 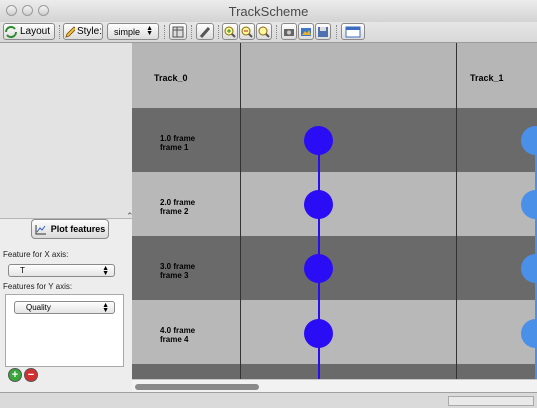 I want to click on layout-label: Layout, so click(x=35, y=31).